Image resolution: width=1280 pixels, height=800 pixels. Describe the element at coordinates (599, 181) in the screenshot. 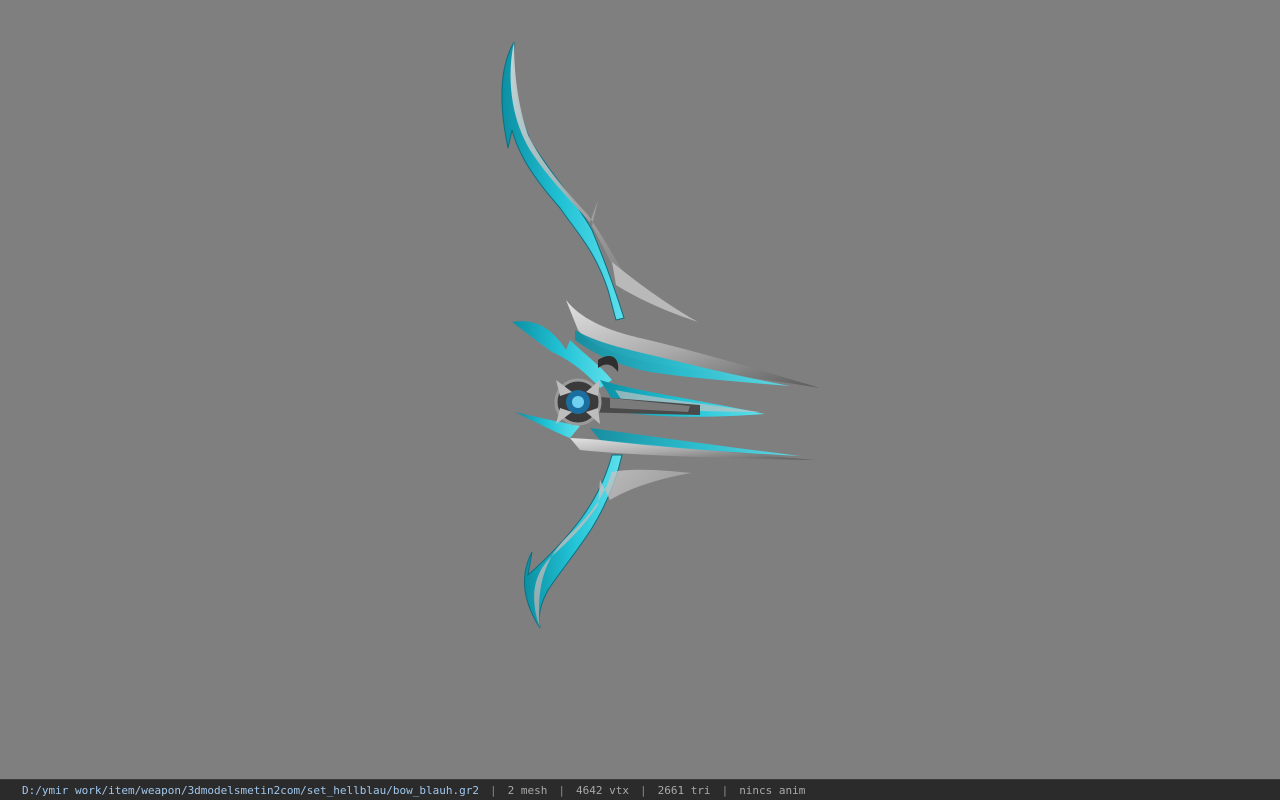

I see `bow-upper-limb` at that location.